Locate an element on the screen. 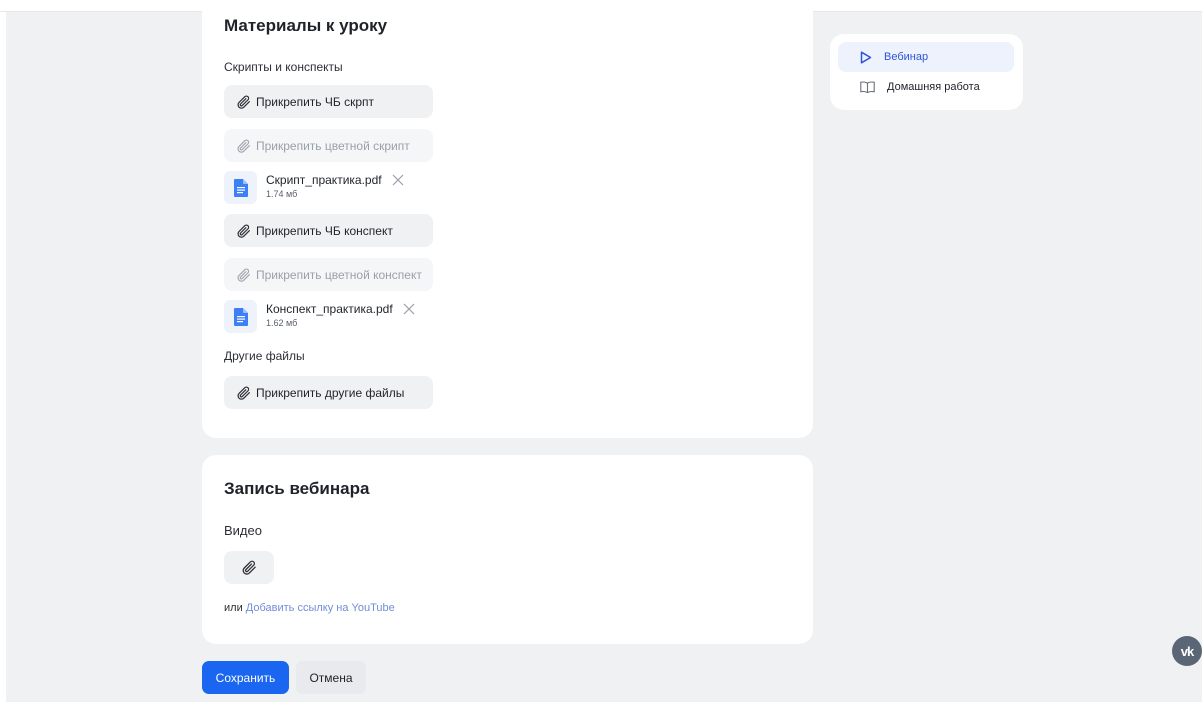 This screenshot has width=1202, height=702. cancel-button: Отмена is located at coordinates (331, 677).